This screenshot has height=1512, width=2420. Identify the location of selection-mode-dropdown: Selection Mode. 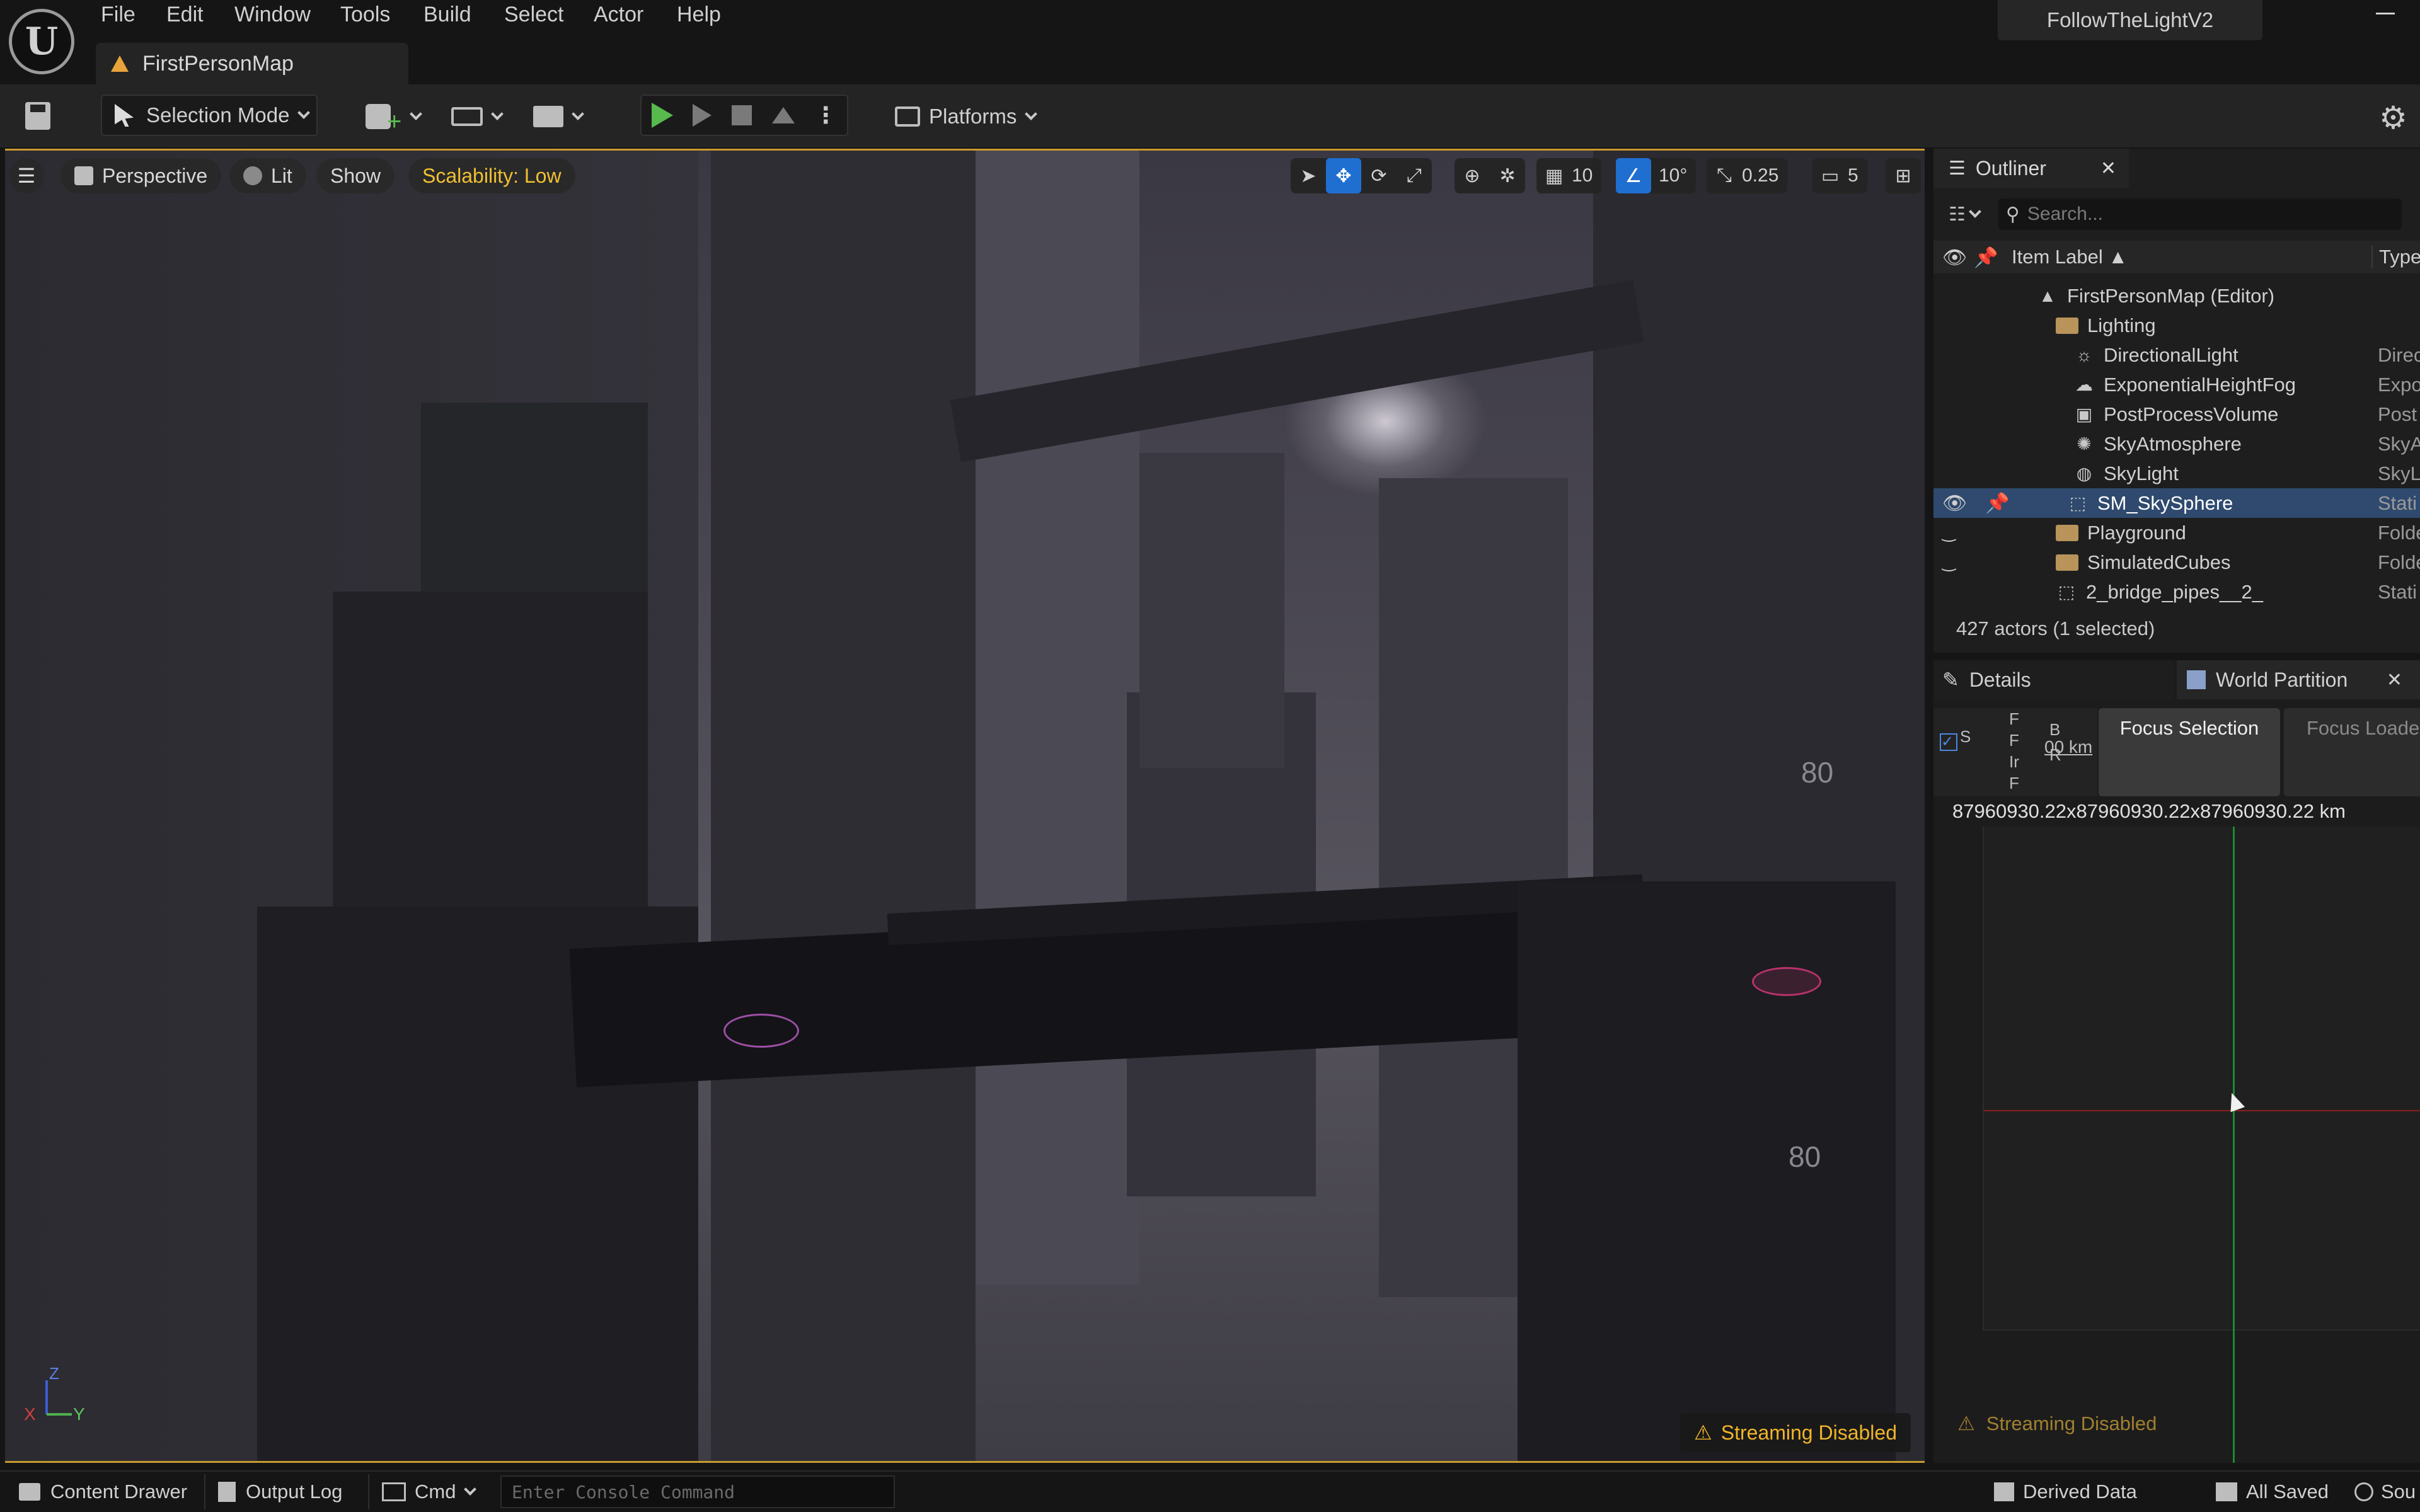
(210, 115).